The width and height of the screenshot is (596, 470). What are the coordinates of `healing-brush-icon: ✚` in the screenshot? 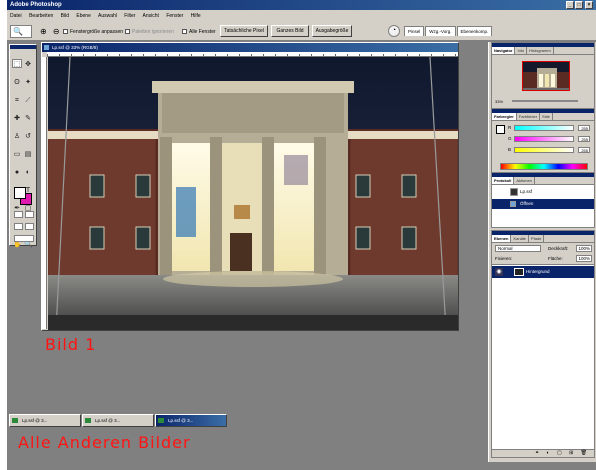 It's located at (17, 117).